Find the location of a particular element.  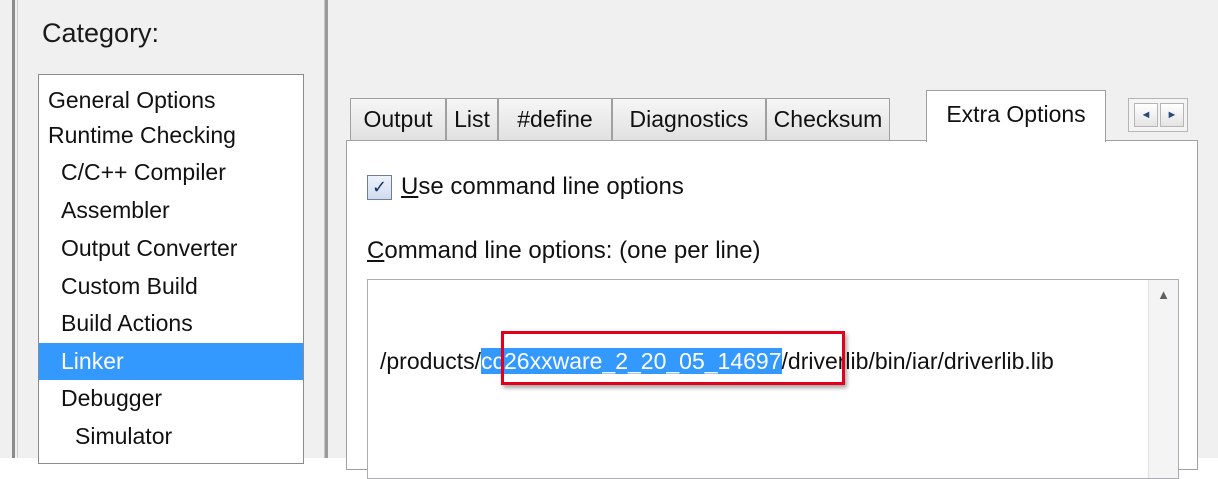

category-item: Custom Build is located at coordinates (171, 286).